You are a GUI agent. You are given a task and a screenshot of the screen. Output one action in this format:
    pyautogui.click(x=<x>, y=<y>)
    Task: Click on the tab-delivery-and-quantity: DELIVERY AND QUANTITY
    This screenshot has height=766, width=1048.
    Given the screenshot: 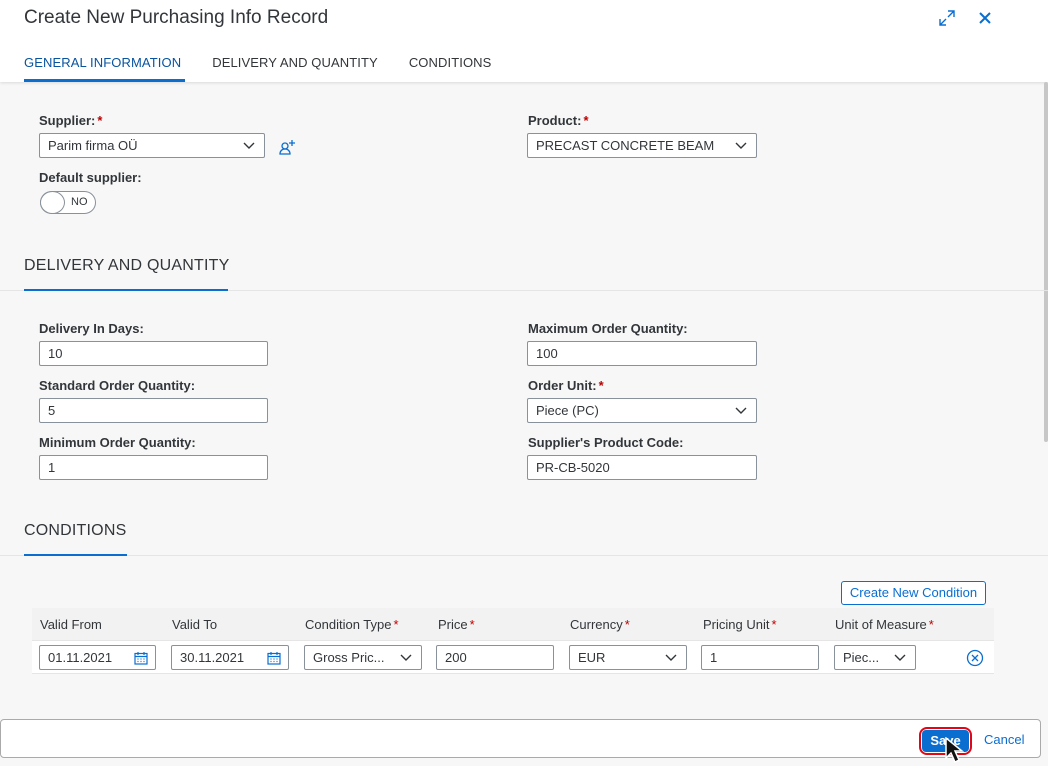 What is the action you would take?
    pyautogui.click(x=295, y=63)
    